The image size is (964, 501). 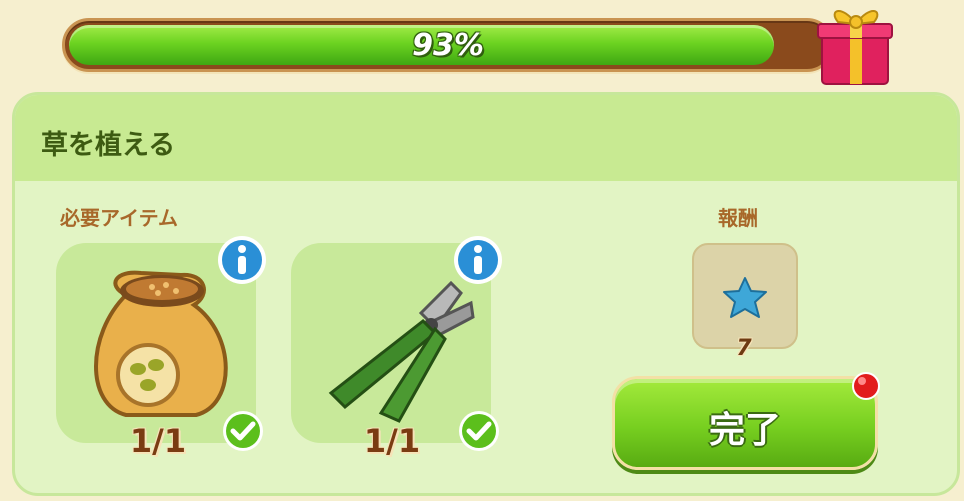 I want to click on reward-count: 7, so click(x=744, y=348).